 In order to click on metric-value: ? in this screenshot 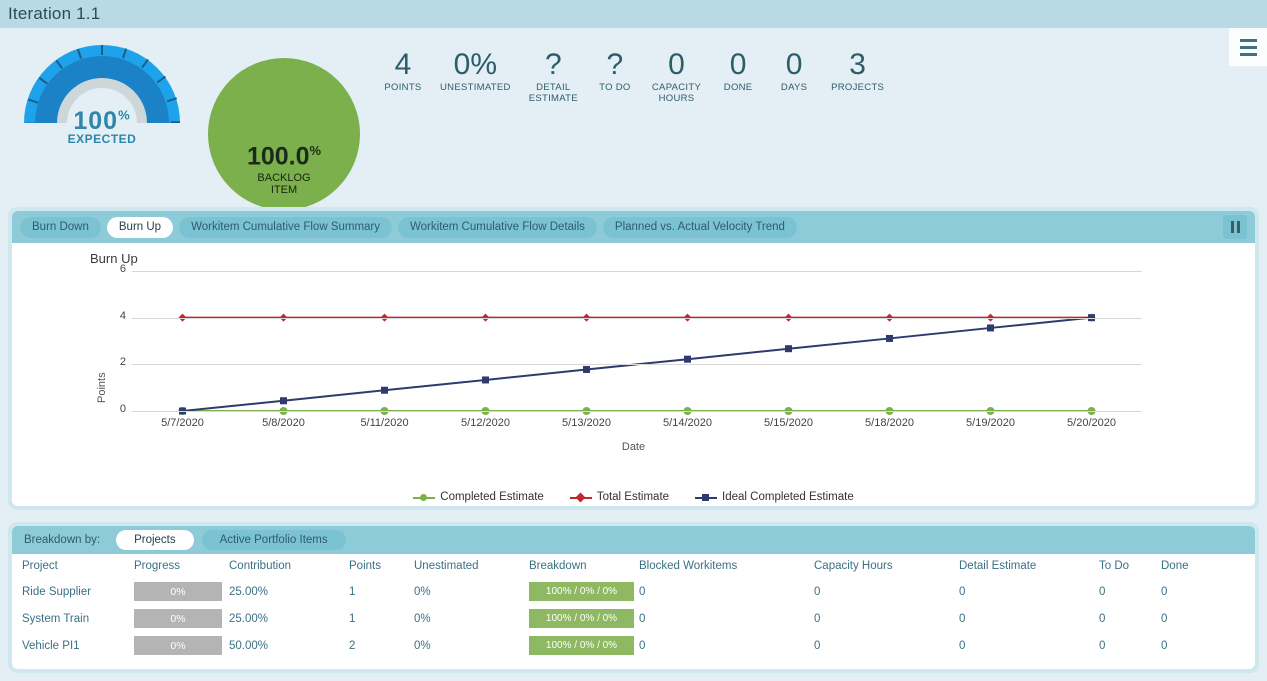, I will do `click(615, 64)`.